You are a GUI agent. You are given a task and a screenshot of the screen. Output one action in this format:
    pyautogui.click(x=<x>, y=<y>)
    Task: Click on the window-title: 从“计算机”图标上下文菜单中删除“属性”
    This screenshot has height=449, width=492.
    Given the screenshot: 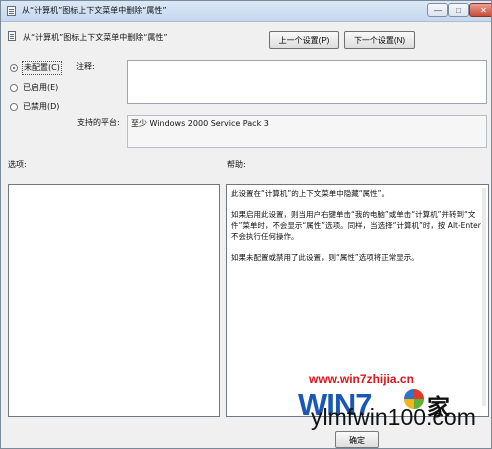 What is the action you would take?
    pyautogui.click(x=94, y=10)
    